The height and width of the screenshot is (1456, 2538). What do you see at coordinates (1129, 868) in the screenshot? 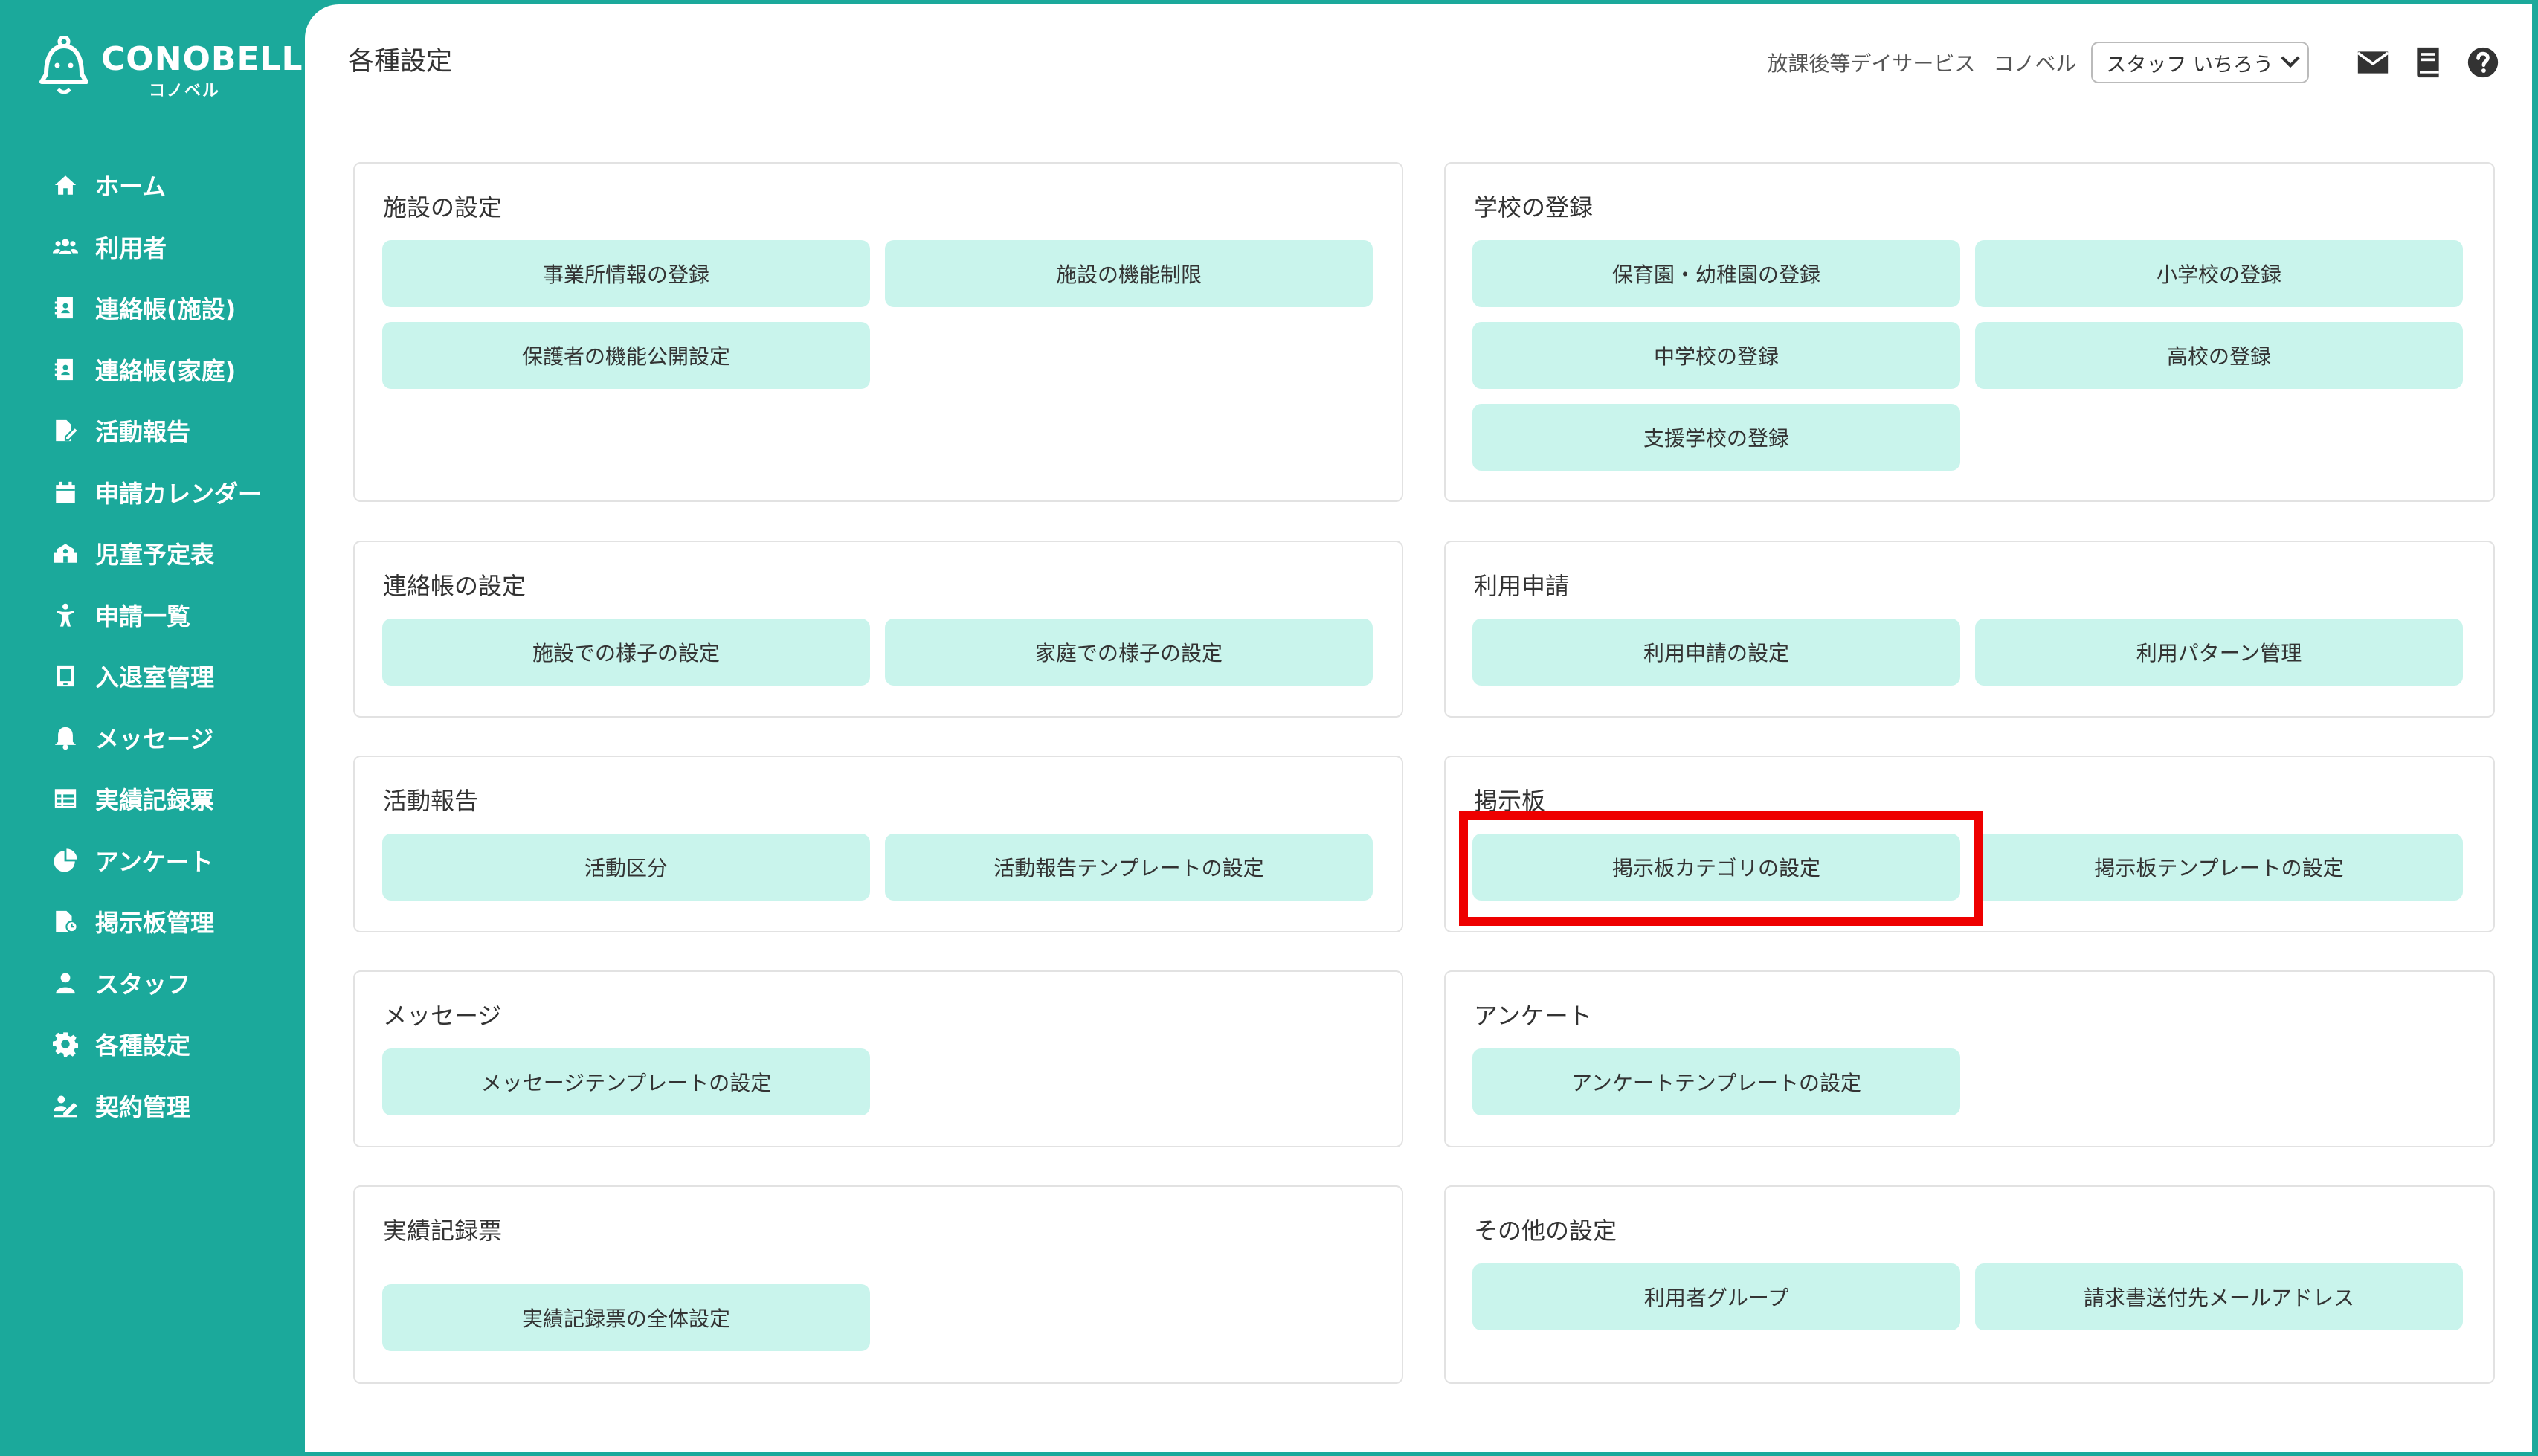
I see `activity-report-template-button: 活動報告テンプレートの設定` at bounding box center [1129, 868].